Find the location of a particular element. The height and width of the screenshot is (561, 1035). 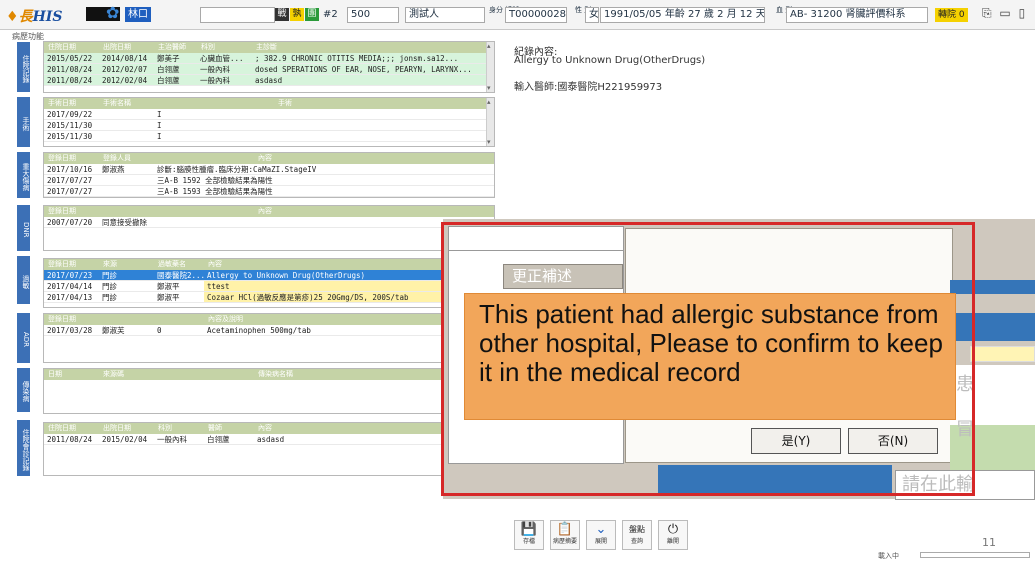

column-header: 手術名稱 is located at coordinates (117, 103).